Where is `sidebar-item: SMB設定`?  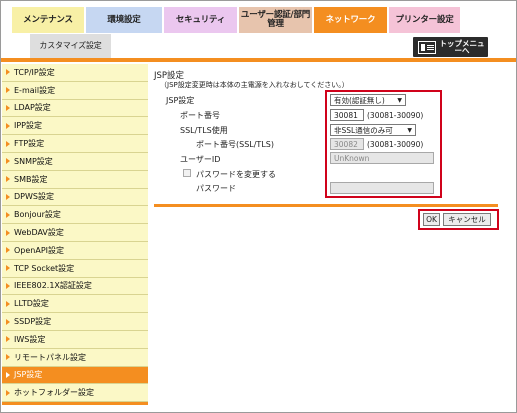
sidebar-item: SMB設定 is located at coordinates (75, 179).